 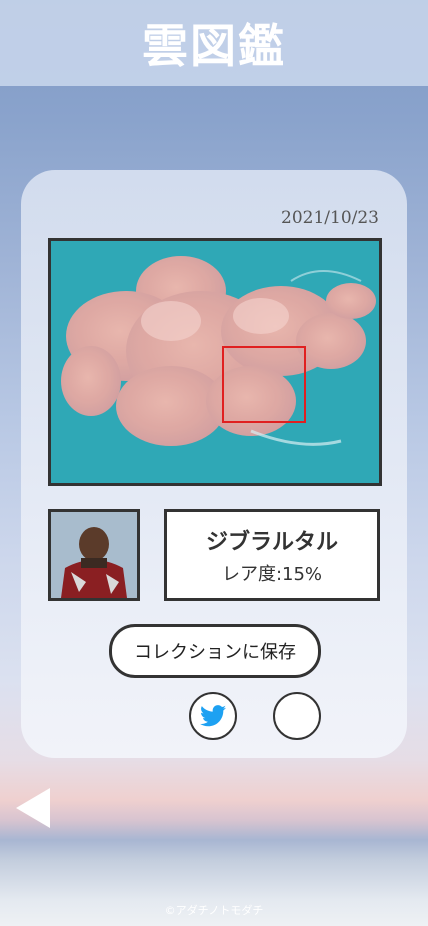 I want to click on app-header: 雲図鑑, so click(x=214, y=43).